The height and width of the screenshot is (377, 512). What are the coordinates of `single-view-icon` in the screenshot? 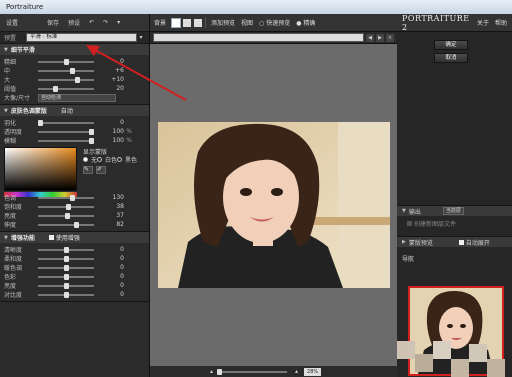 It's located at (176, 22).